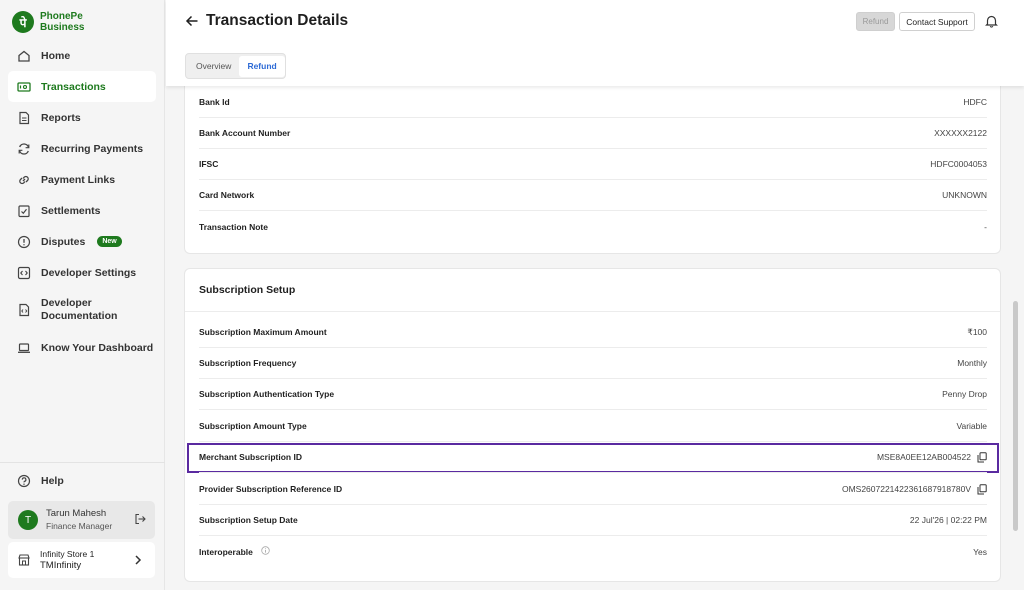  What do you see at coordinates (975, 102) in the screenshot?
I see `row-value: HDFC` at bounding box center [975, 102].